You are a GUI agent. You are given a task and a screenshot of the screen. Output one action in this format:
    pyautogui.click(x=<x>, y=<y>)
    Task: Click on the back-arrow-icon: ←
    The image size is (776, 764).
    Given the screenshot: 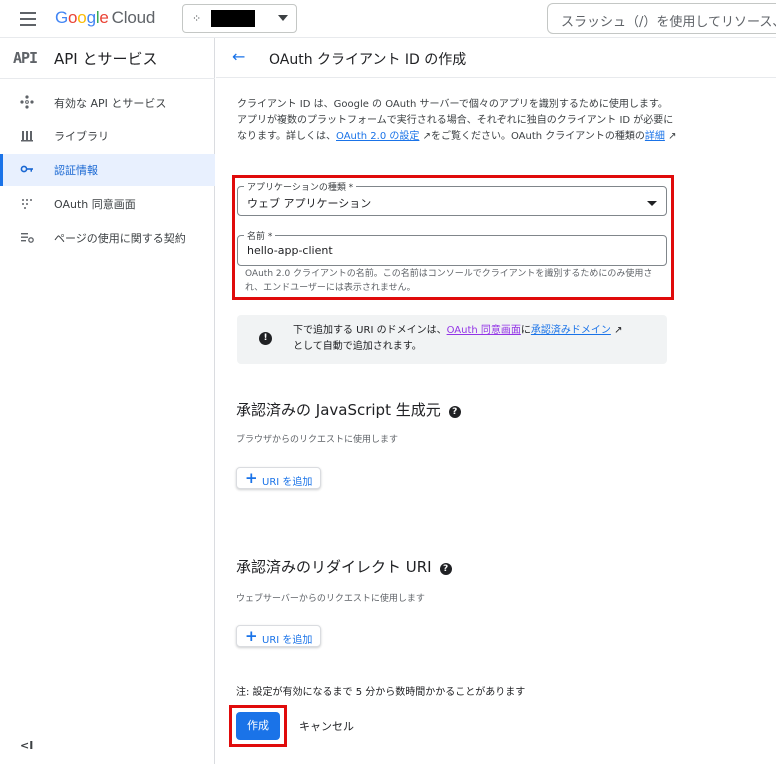 What is the action you would take?
    pyautogui.click(x=238, y=56)
    